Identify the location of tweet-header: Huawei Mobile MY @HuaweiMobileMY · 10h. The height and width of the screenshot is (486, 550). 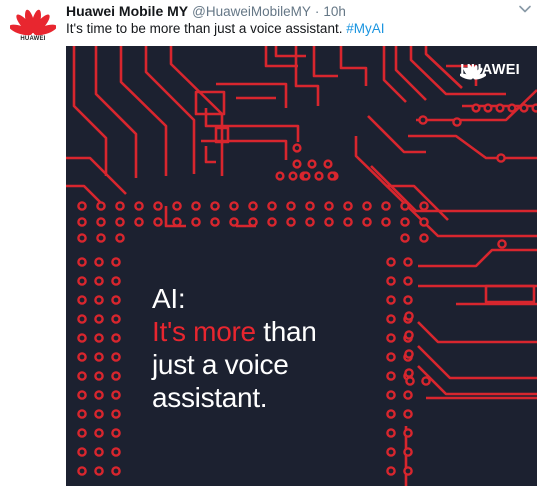
(206, 12).